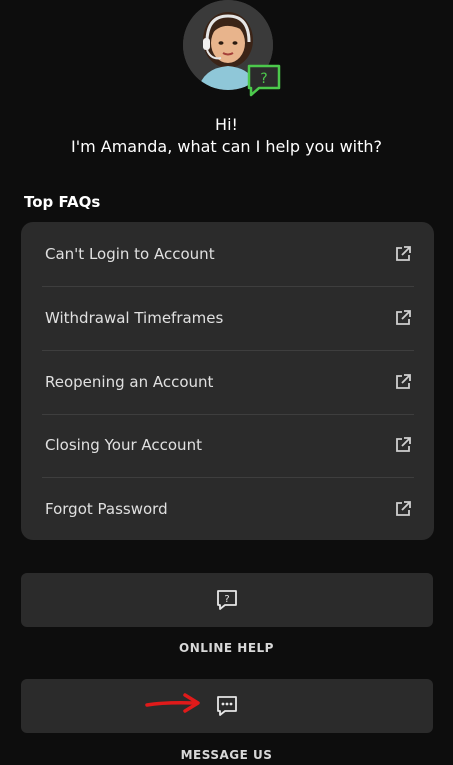 This screenshot has height=765, width=453. Describe the element at coordinates (172, 703) in the screenshot. I see `annotation-arrow-icon` at that location.